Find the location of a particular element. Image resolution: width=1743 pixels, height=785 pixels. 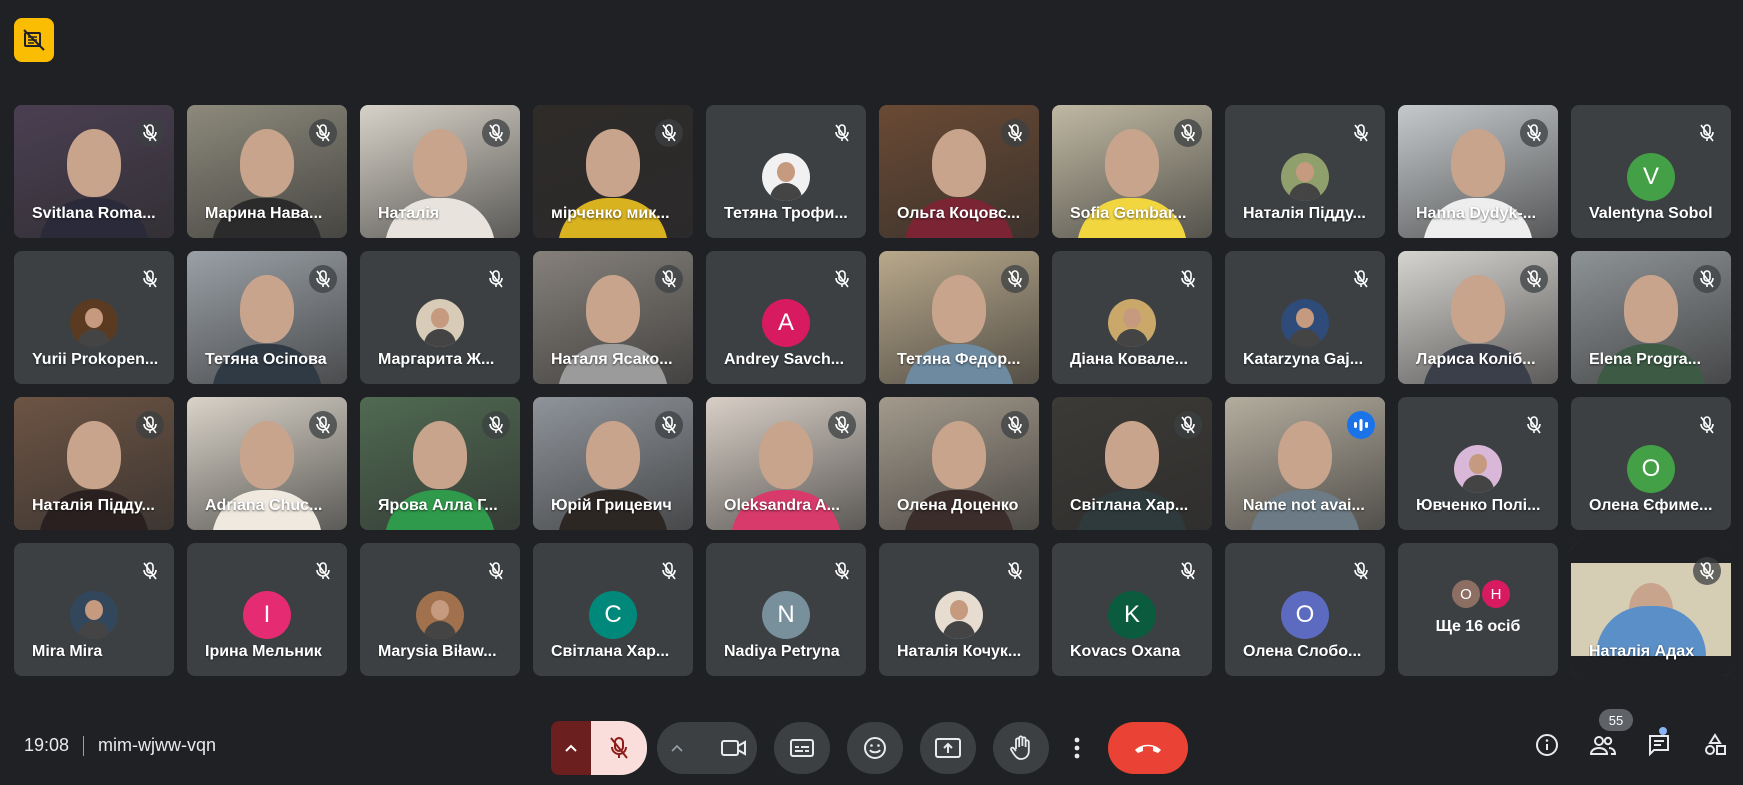

activities-button is located at coordinates (1715, 745).